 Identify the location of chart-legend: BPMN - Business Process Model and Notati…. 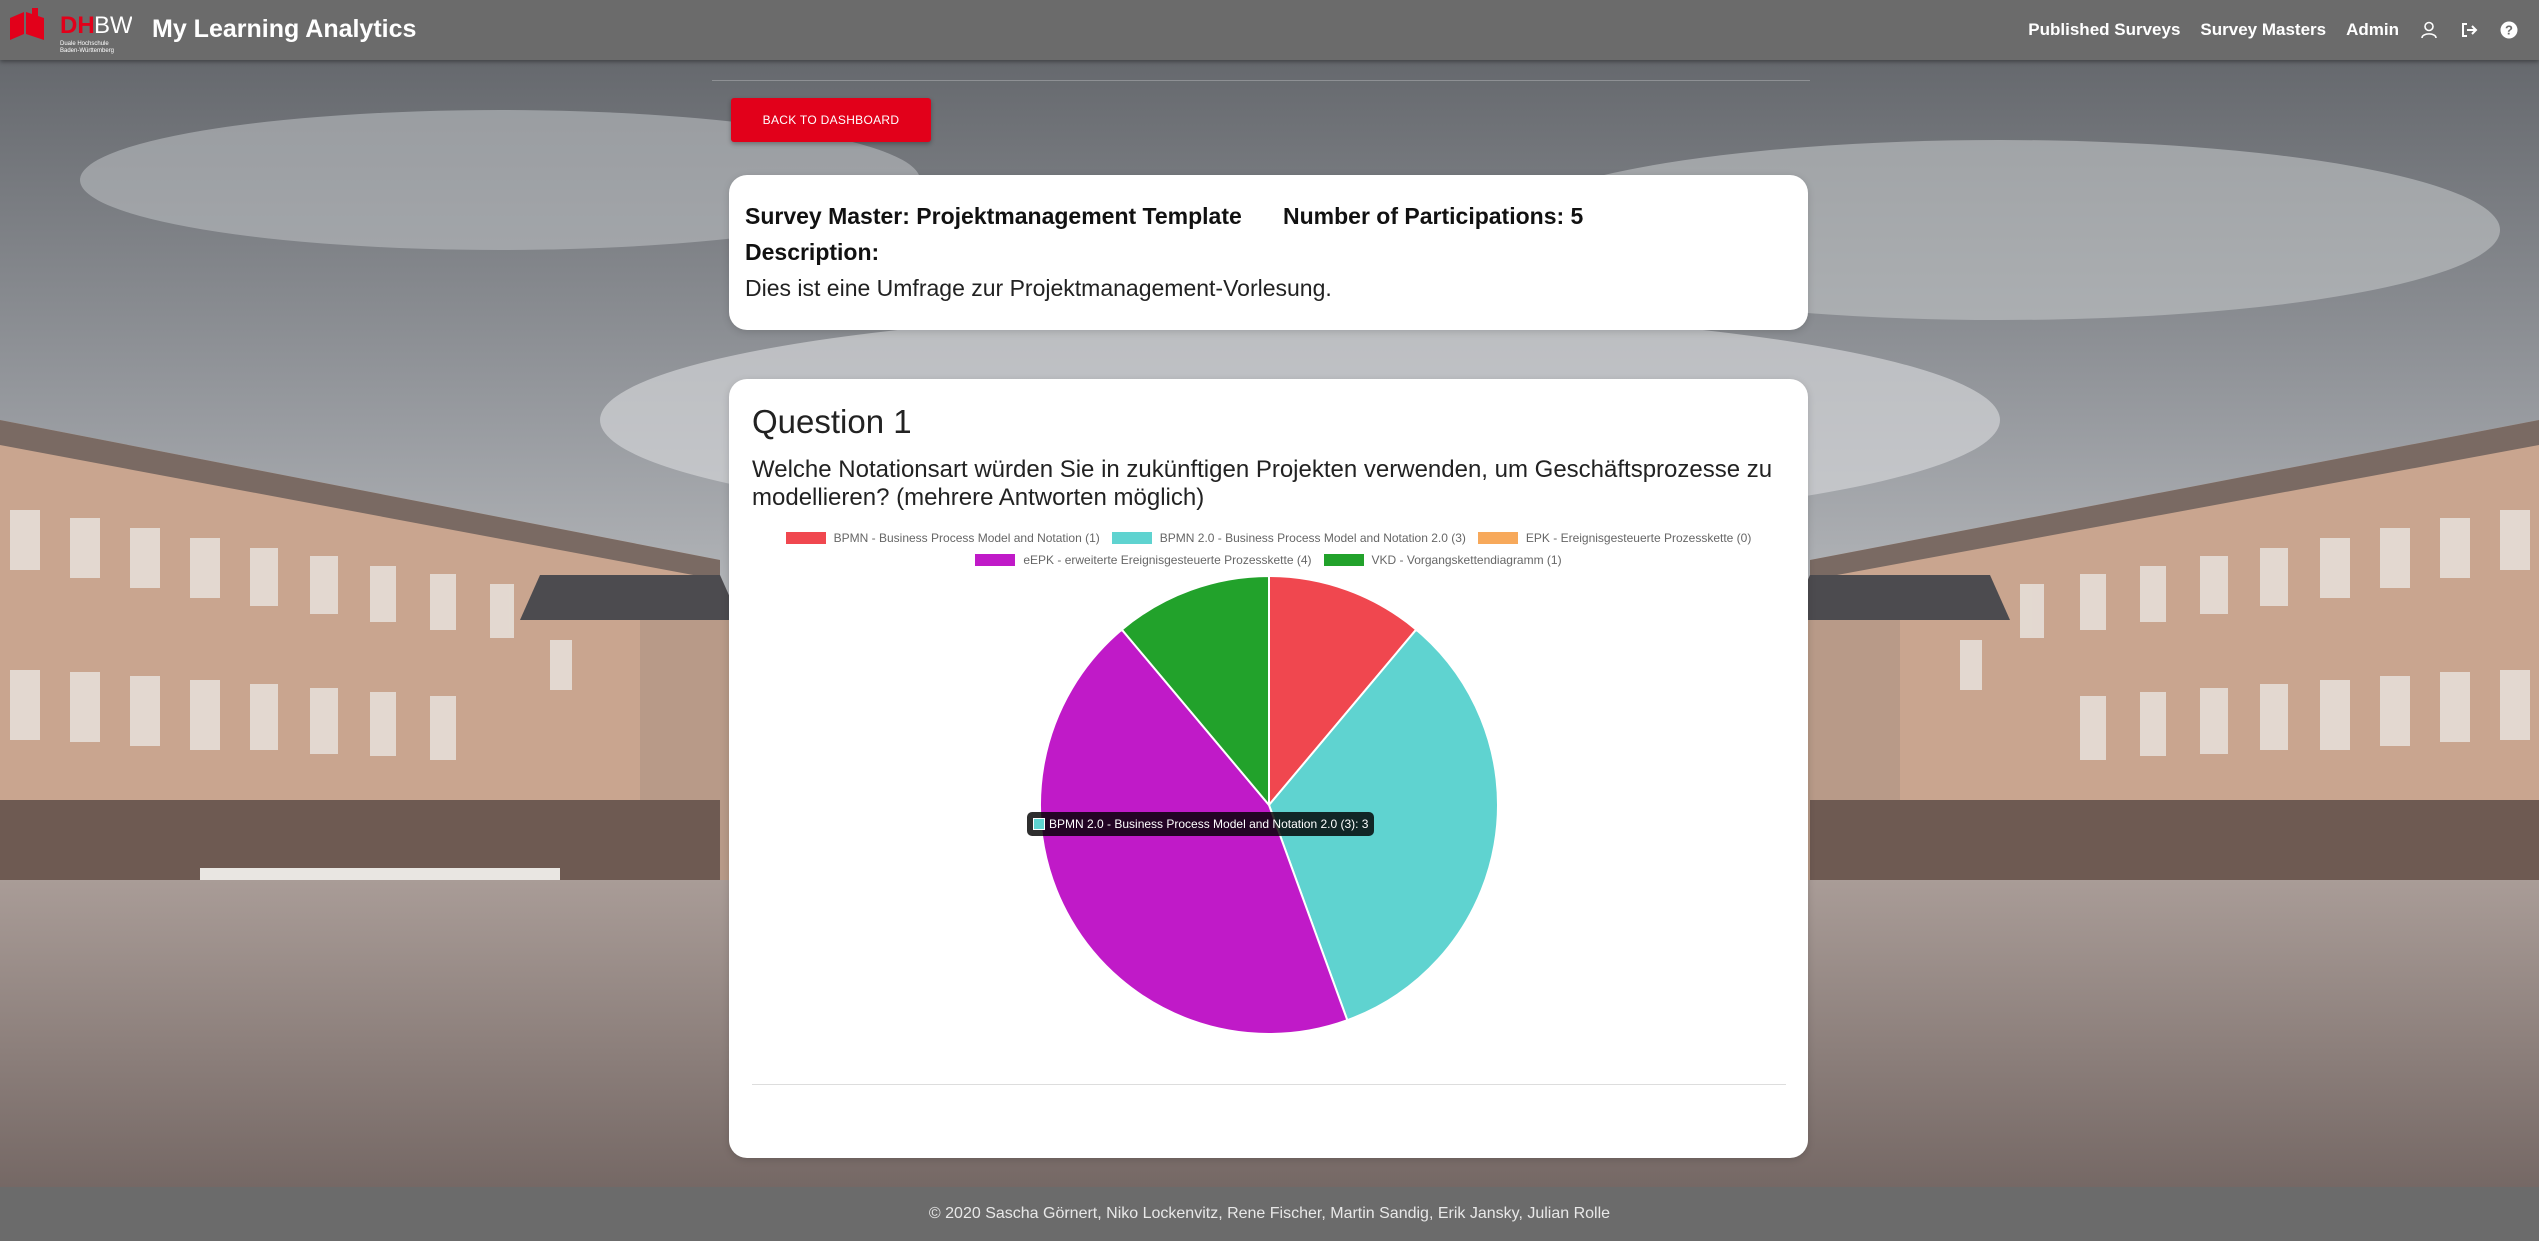
(1268, 549).